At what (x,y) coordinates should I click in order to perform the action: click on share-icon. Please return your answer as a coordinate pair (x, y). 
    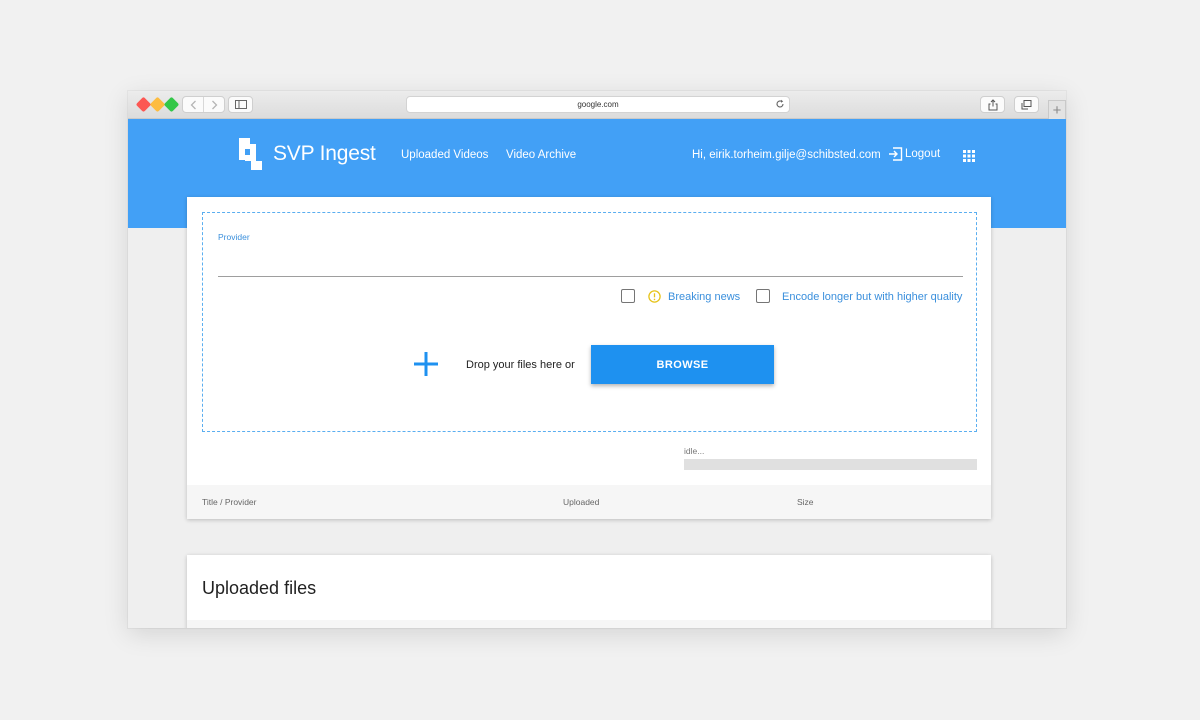
    Looking at the image, I should click on (992, 104).